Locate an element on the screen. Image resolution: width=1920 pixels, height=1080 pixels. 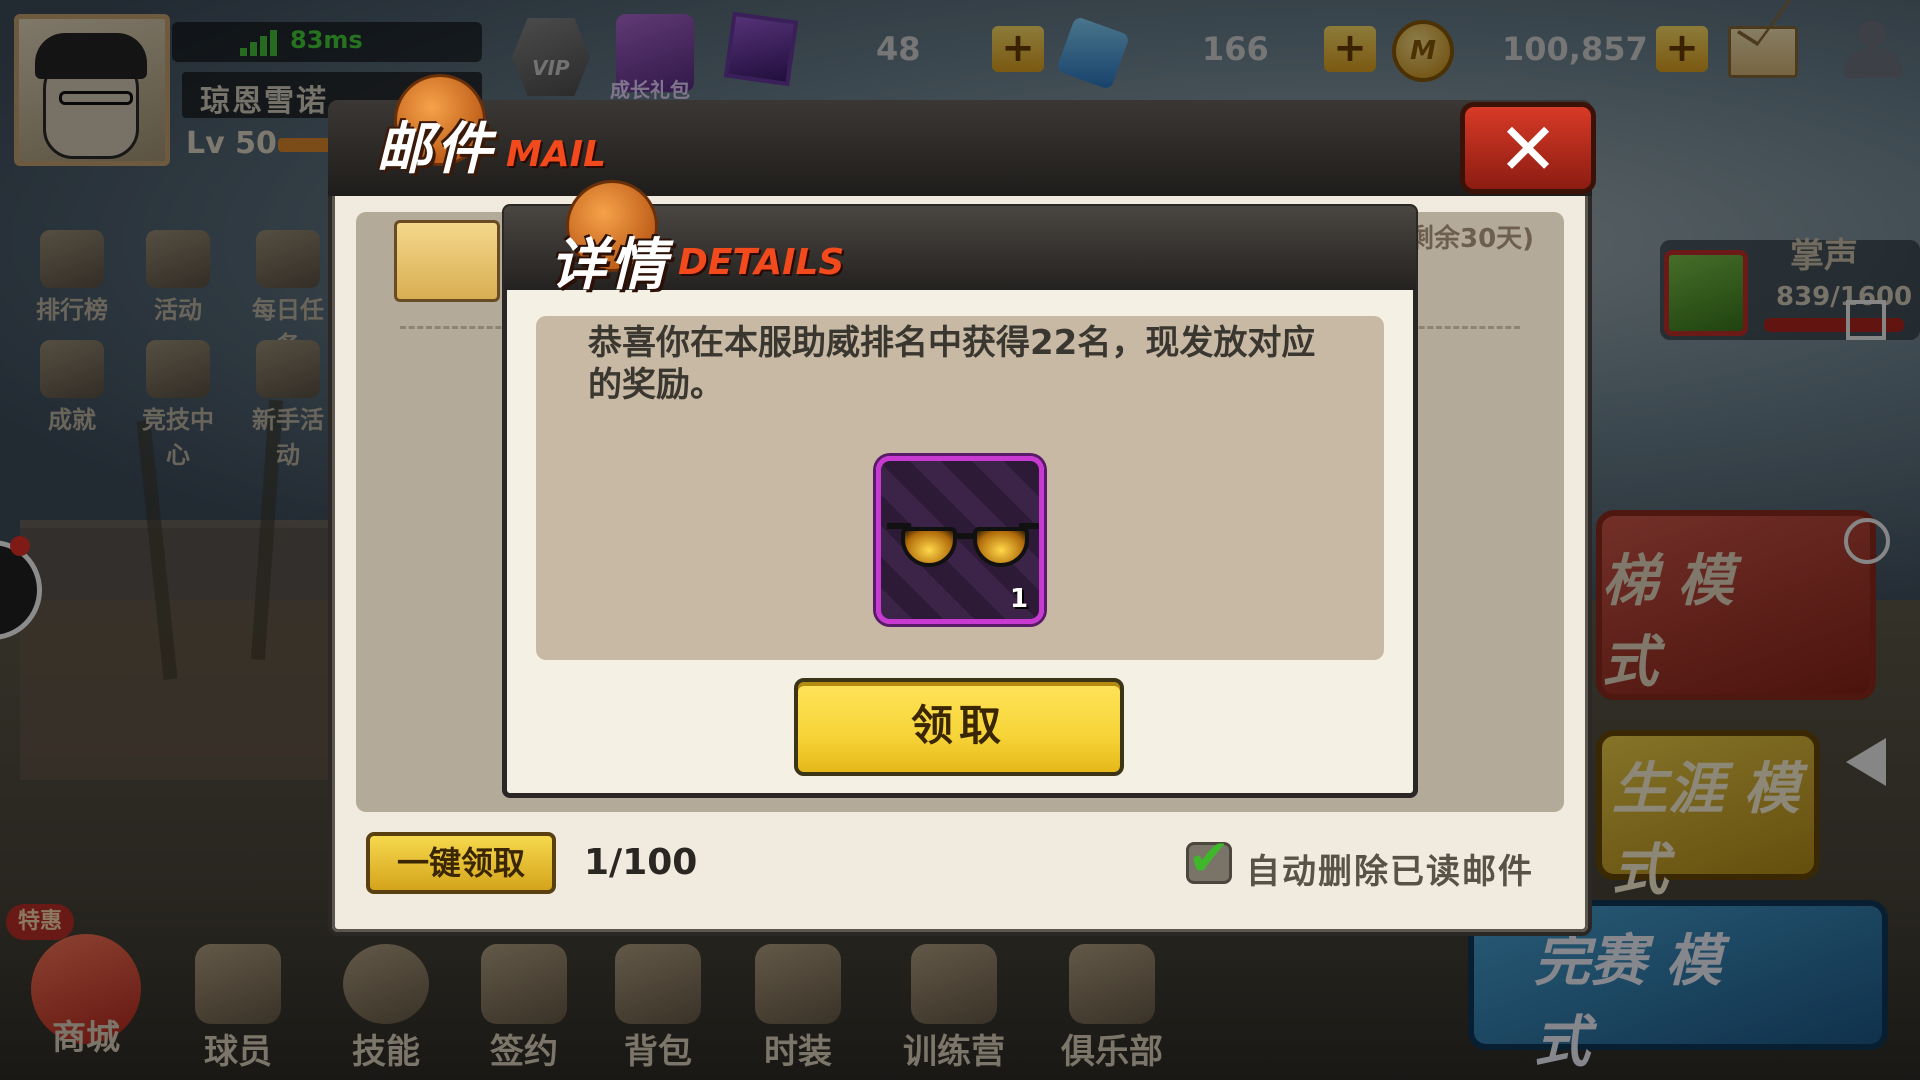
mail-title-en: MAIL is located at coordinates (556, 154).